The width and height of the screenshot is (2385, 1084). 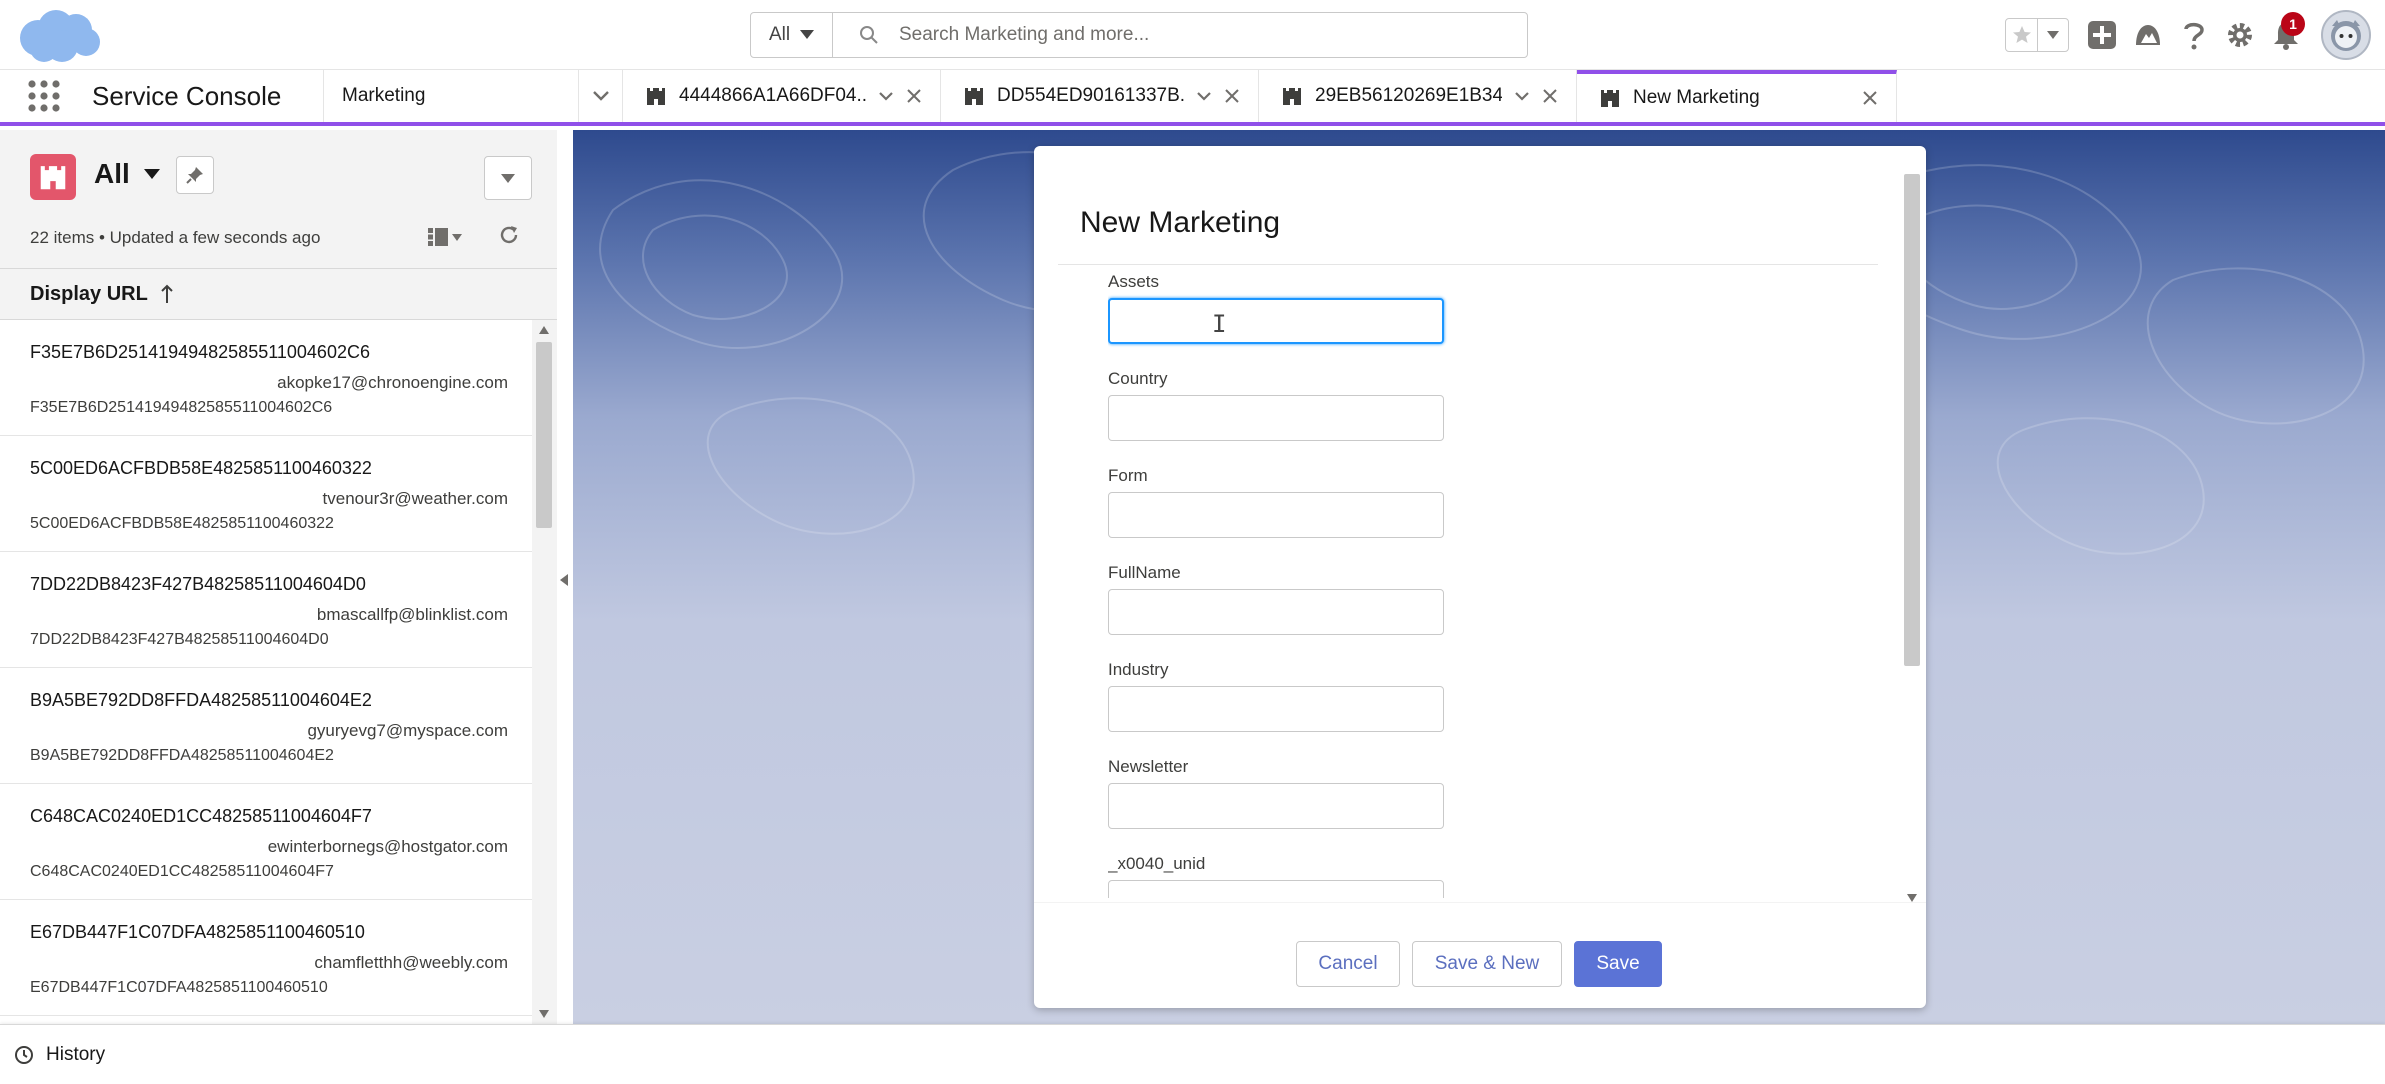 What do you see at coordinates (1348, 964) in the screenshot?
I see `cancel-button: Cancel` at bounding box center [1348, 964].